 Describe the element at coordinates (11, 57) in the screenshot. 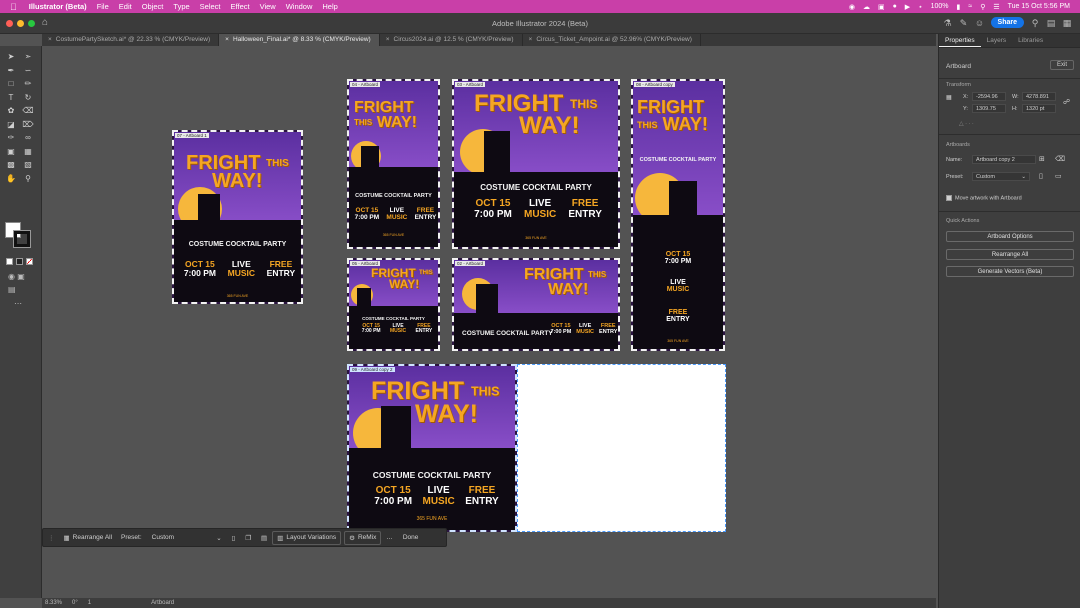

I see `selection-tool-icon: ➤` at that location.